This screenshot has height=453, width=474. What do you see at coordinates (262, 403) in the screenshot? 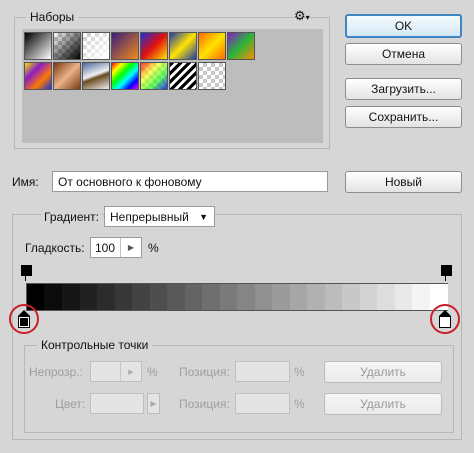
I see `color-position-input` at bounding box center [262, 403].